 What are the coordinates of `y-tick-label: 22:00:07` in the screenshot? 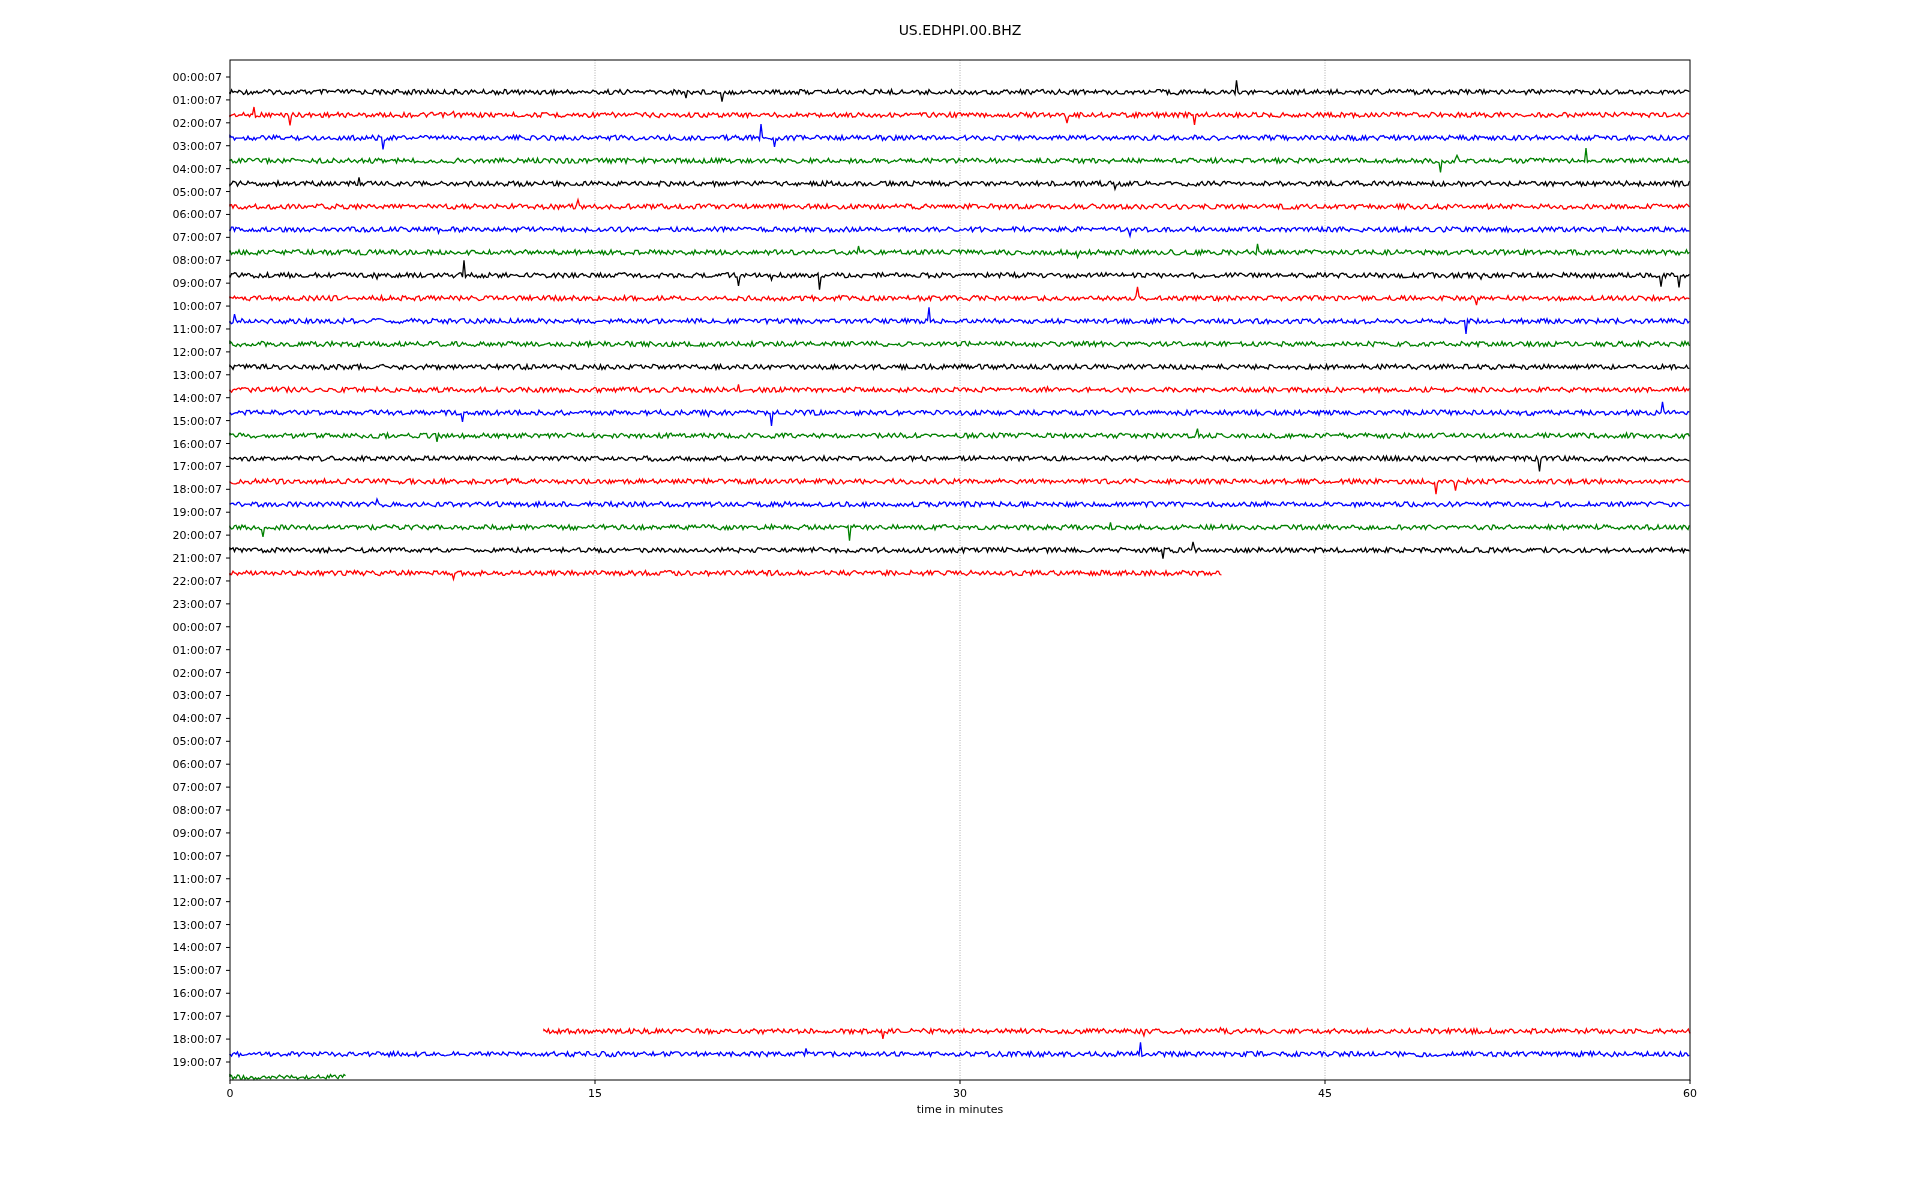 It's located at (197, 581).